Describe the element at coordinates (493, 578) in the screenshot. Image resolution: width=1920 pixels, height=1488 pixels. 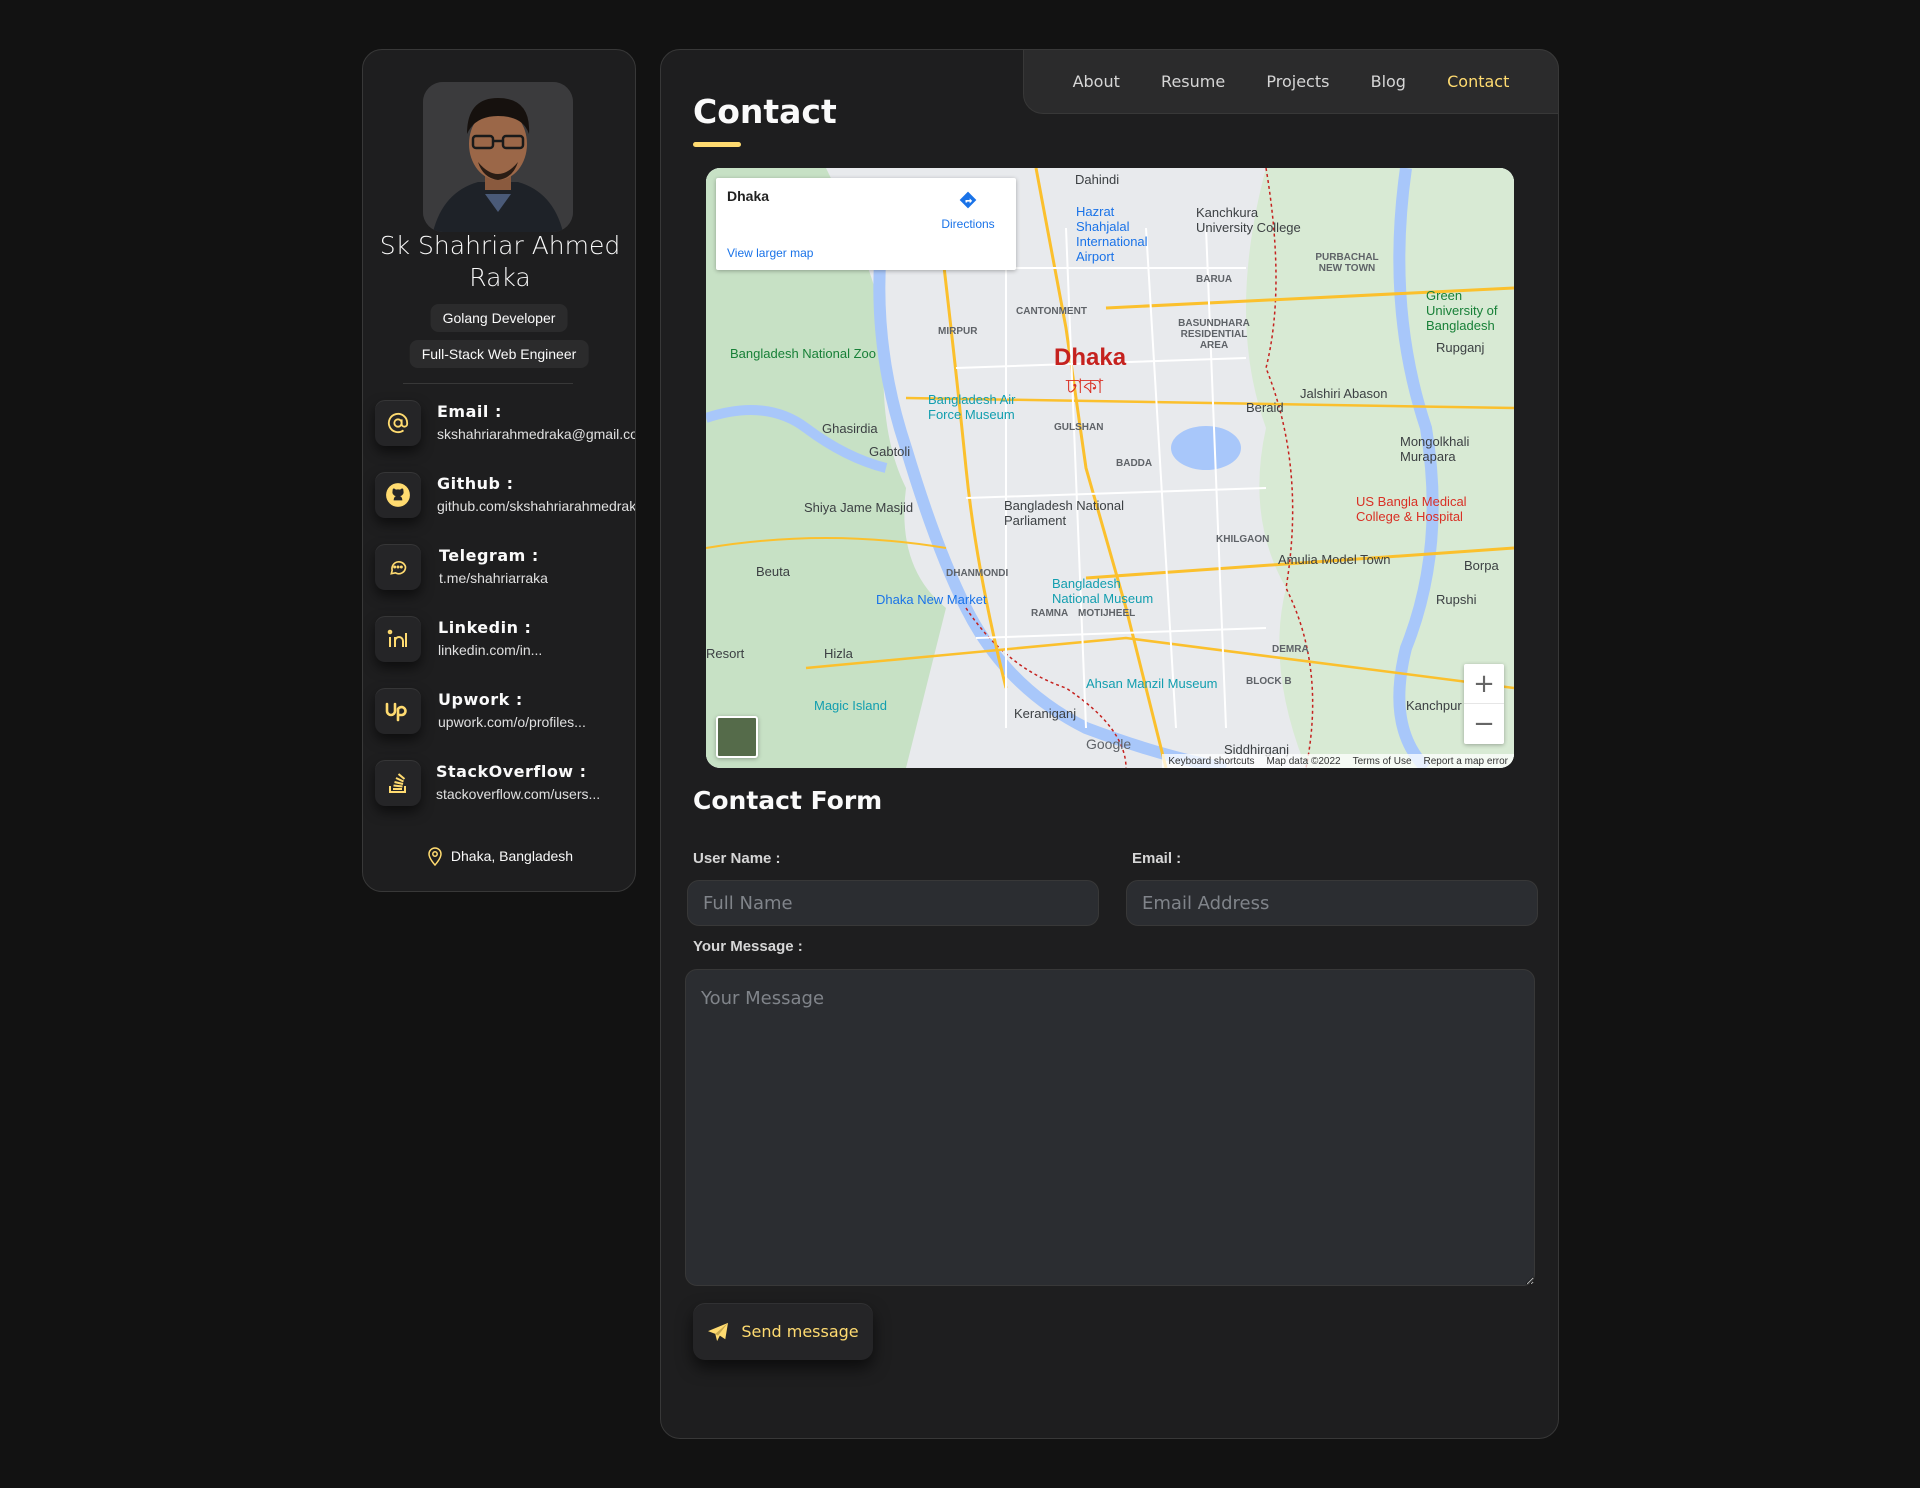
I see `contact-link: t.me/shahriarraka` at that location.